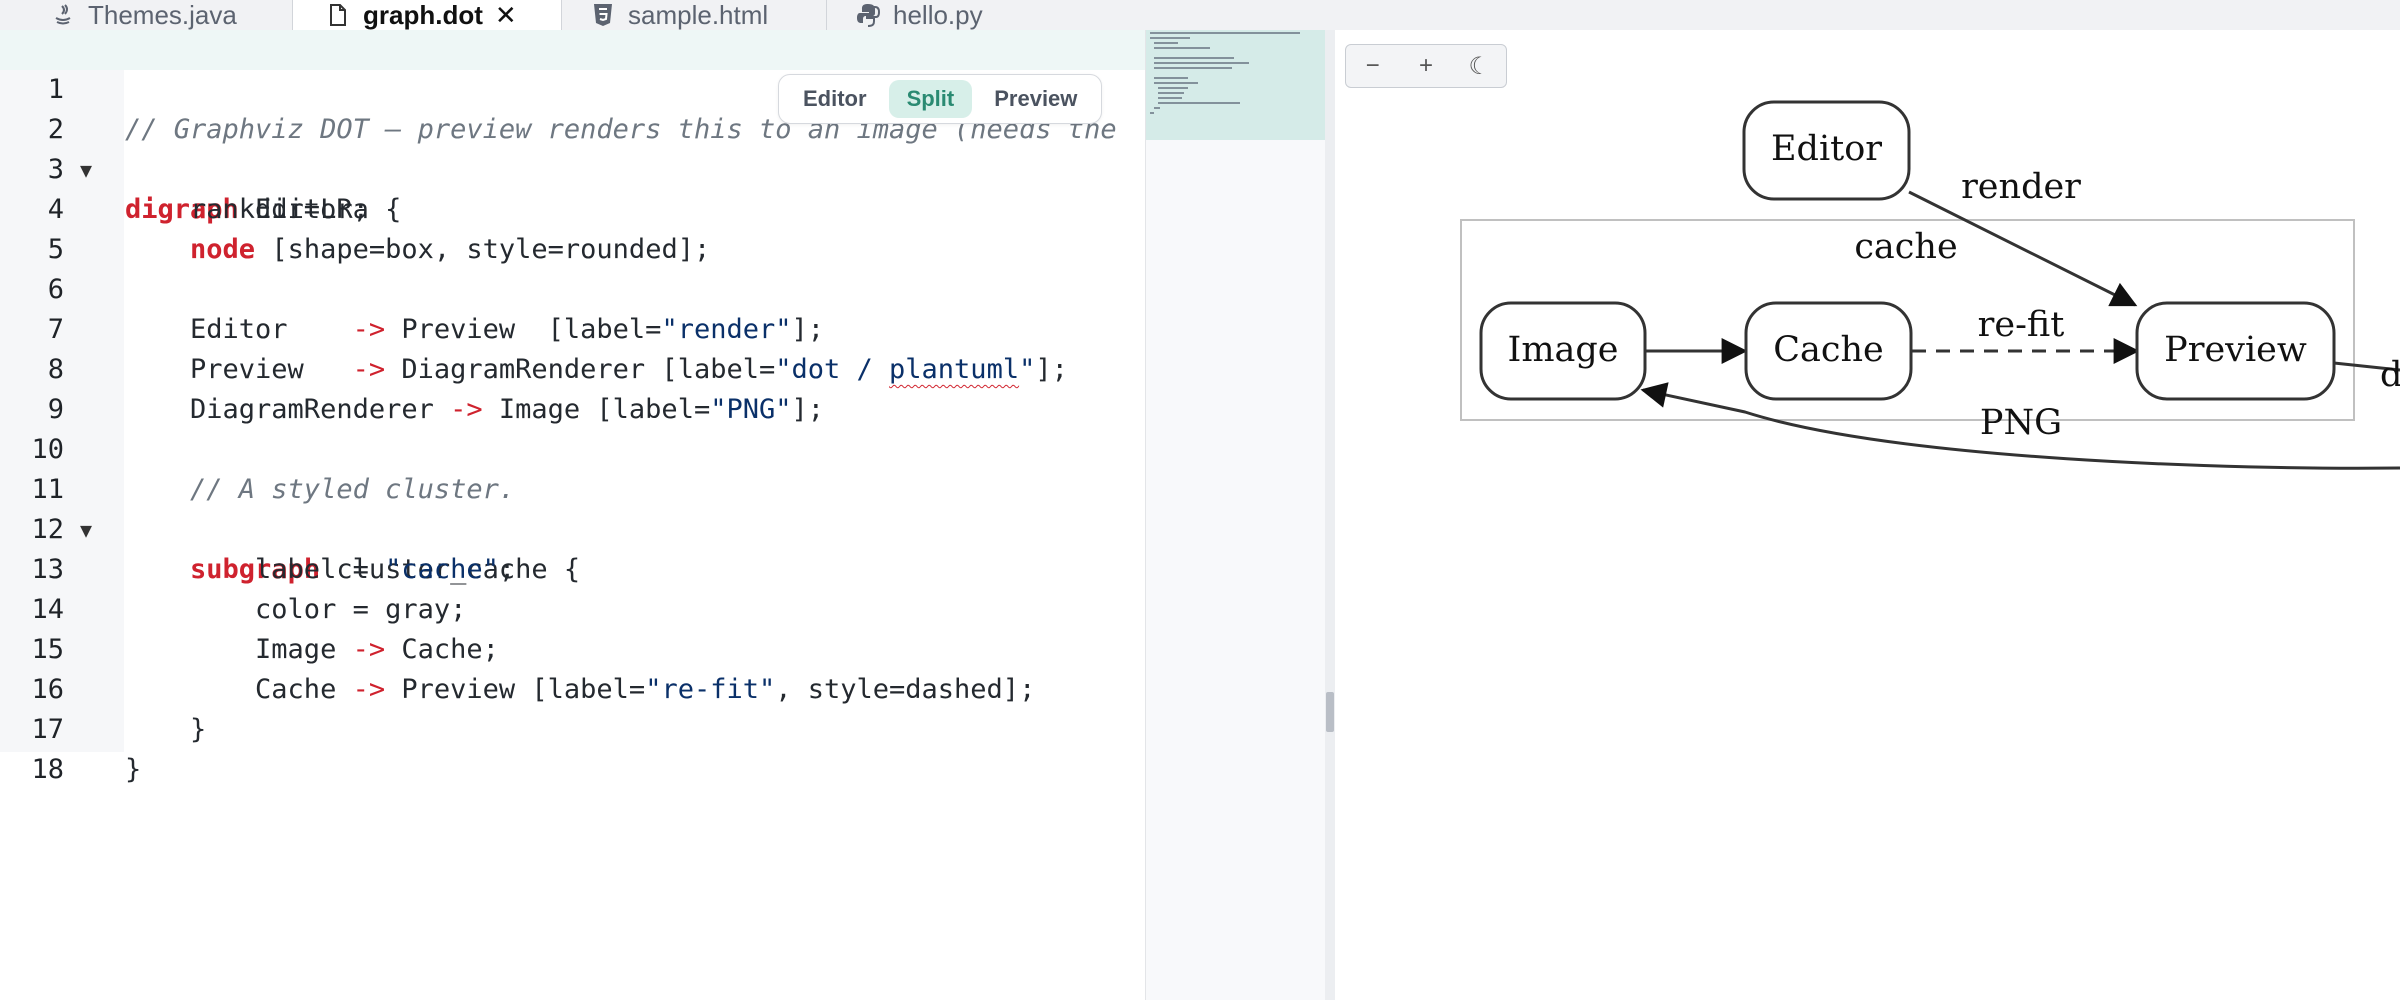 This screenshot has width=2400, height=1000. Describe the element at coordinates (2021, 423) in the screenshot. I see `edge-label-png: PNG` at that location.